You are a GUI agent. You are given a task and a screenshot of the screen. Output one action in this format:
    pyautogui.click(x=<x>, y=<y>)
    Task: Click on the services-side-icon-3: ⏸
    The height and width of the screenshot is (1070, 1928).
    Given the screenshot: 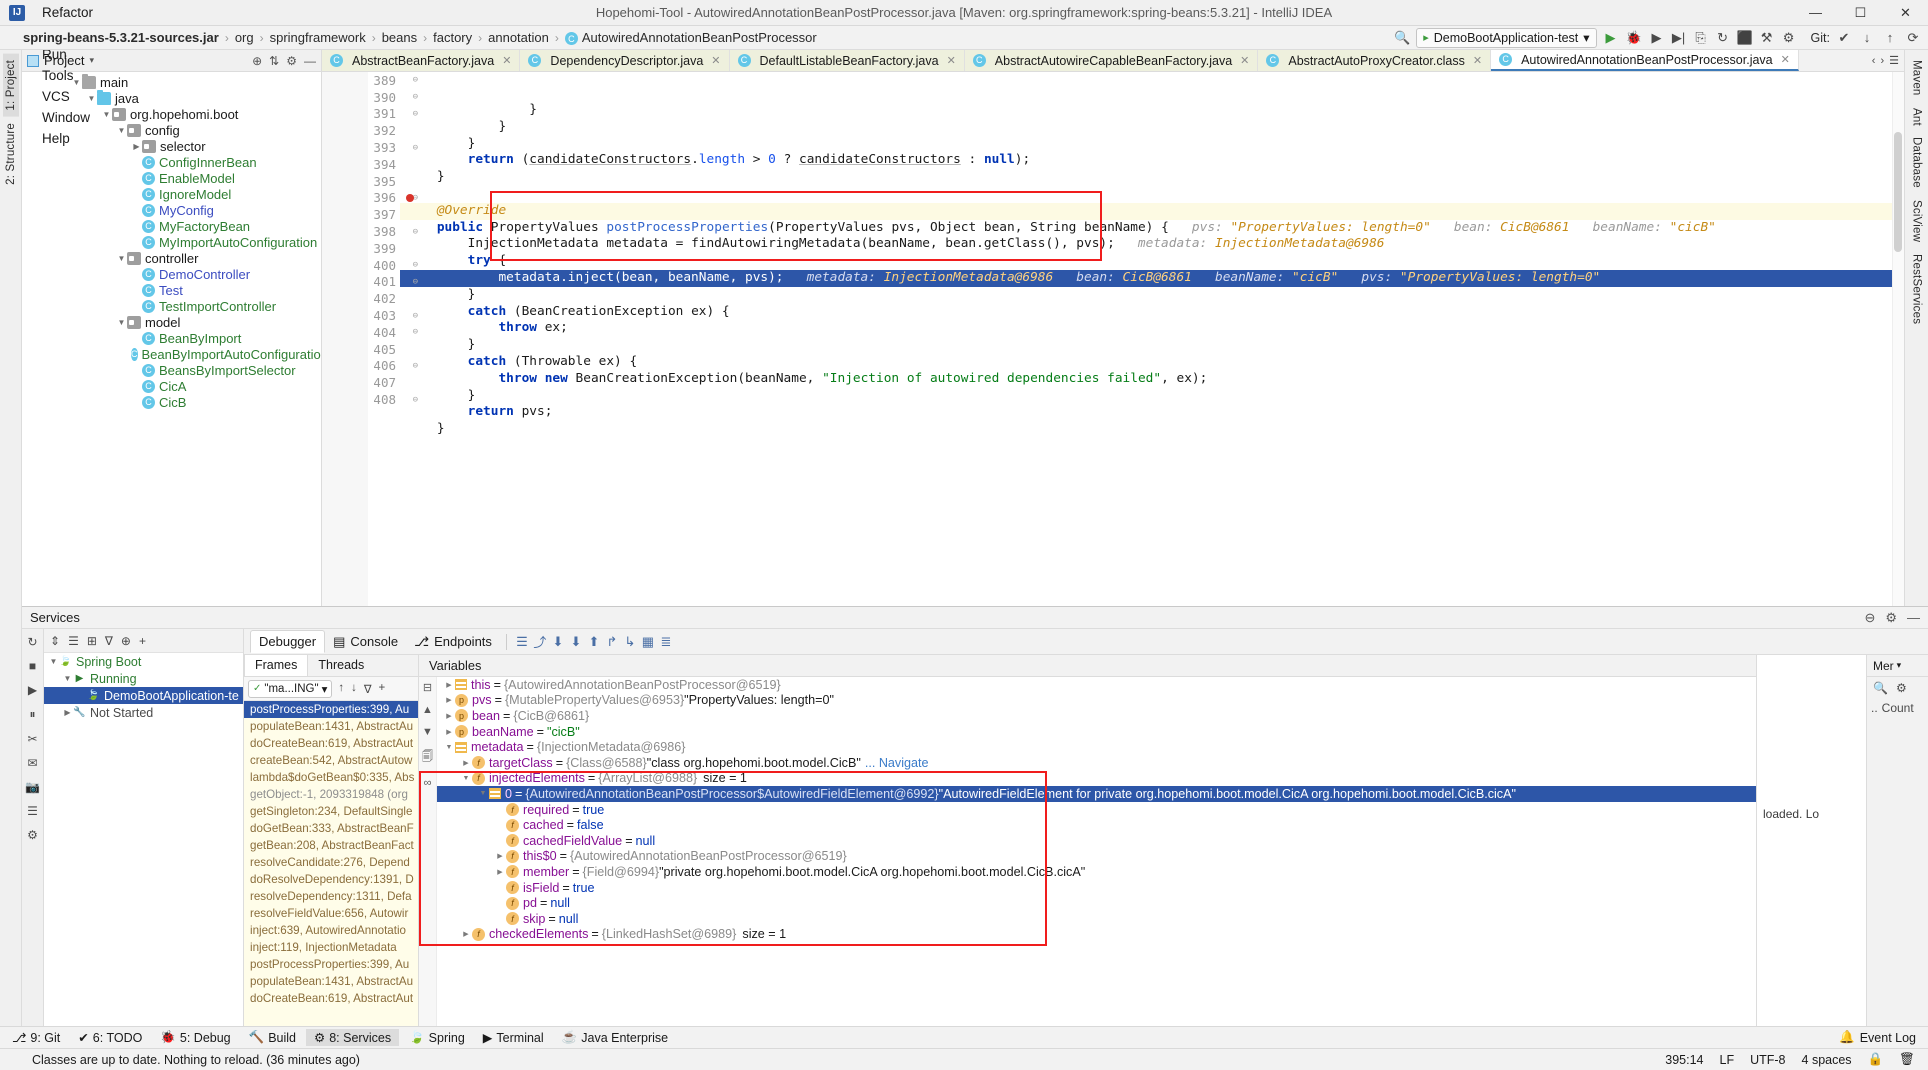 What is the action you would take?
    pyautogui.click(x=32, y=714)
    